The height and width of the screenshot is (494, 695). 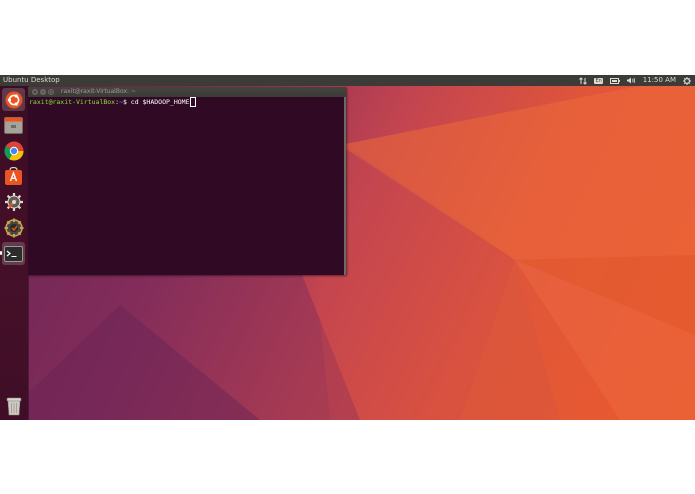 I want to click on launcher-files, so click(x=13, y=125).